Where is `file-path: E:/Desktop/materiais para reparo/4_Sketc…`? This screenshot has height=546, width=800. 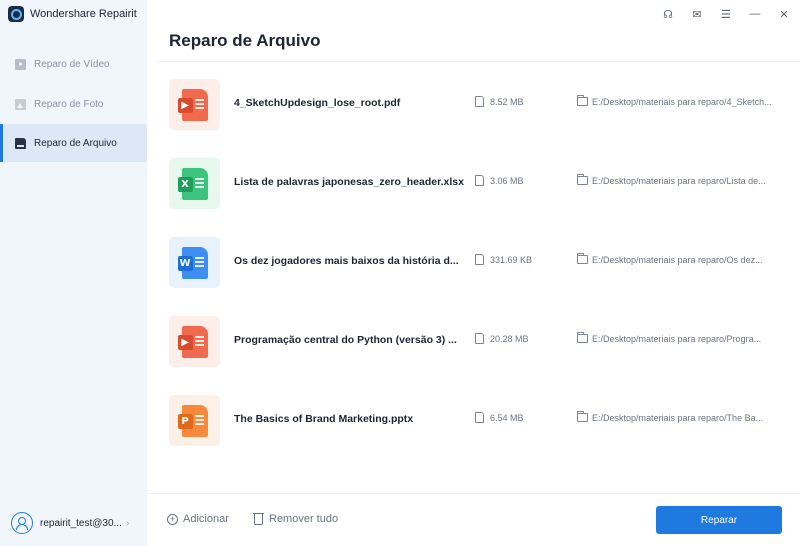
file-path: E:/Desktop/materiais para reparo/4_Sketc… is located at coordinates (682, 102).